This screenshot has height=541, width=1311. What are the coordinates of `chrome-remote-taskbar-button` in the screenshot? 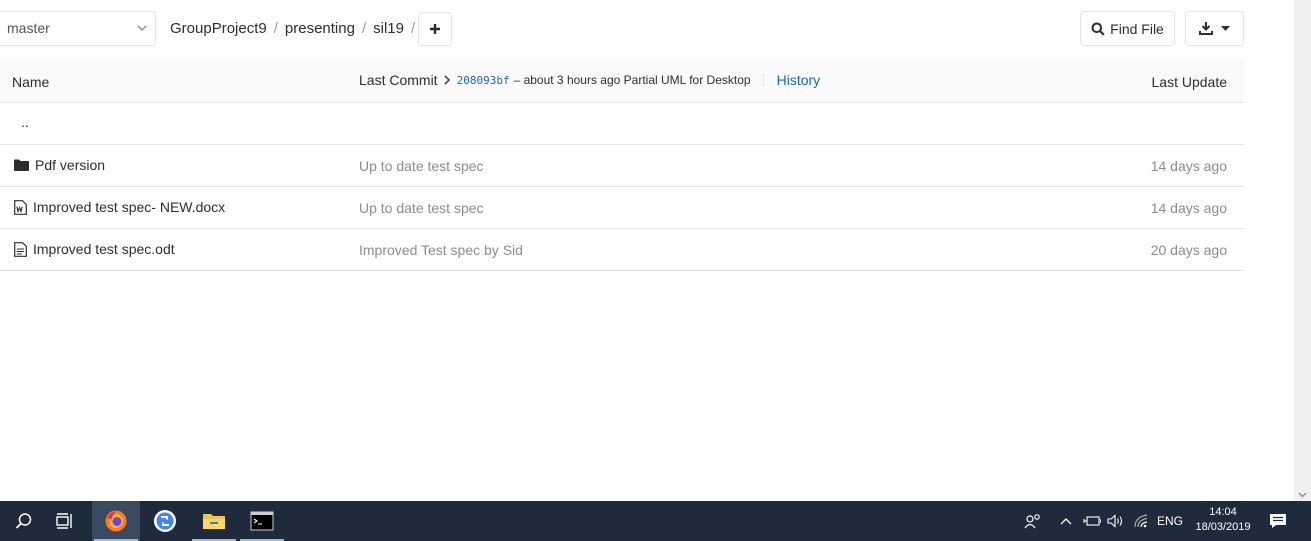 It's located at (165, 521).